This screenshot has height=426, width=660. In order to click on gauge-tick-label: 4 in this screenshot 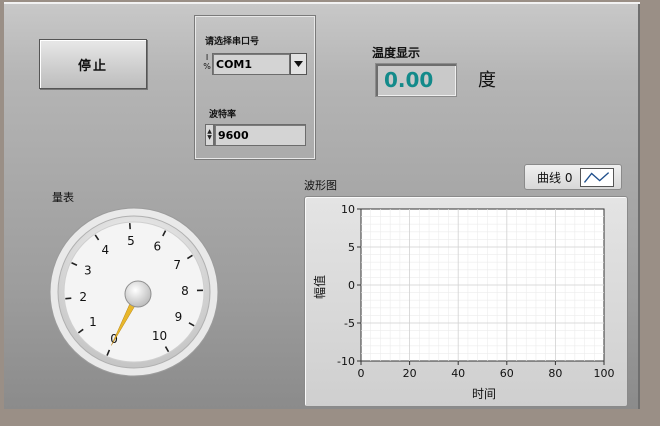, I will do `click(106, 250)`.